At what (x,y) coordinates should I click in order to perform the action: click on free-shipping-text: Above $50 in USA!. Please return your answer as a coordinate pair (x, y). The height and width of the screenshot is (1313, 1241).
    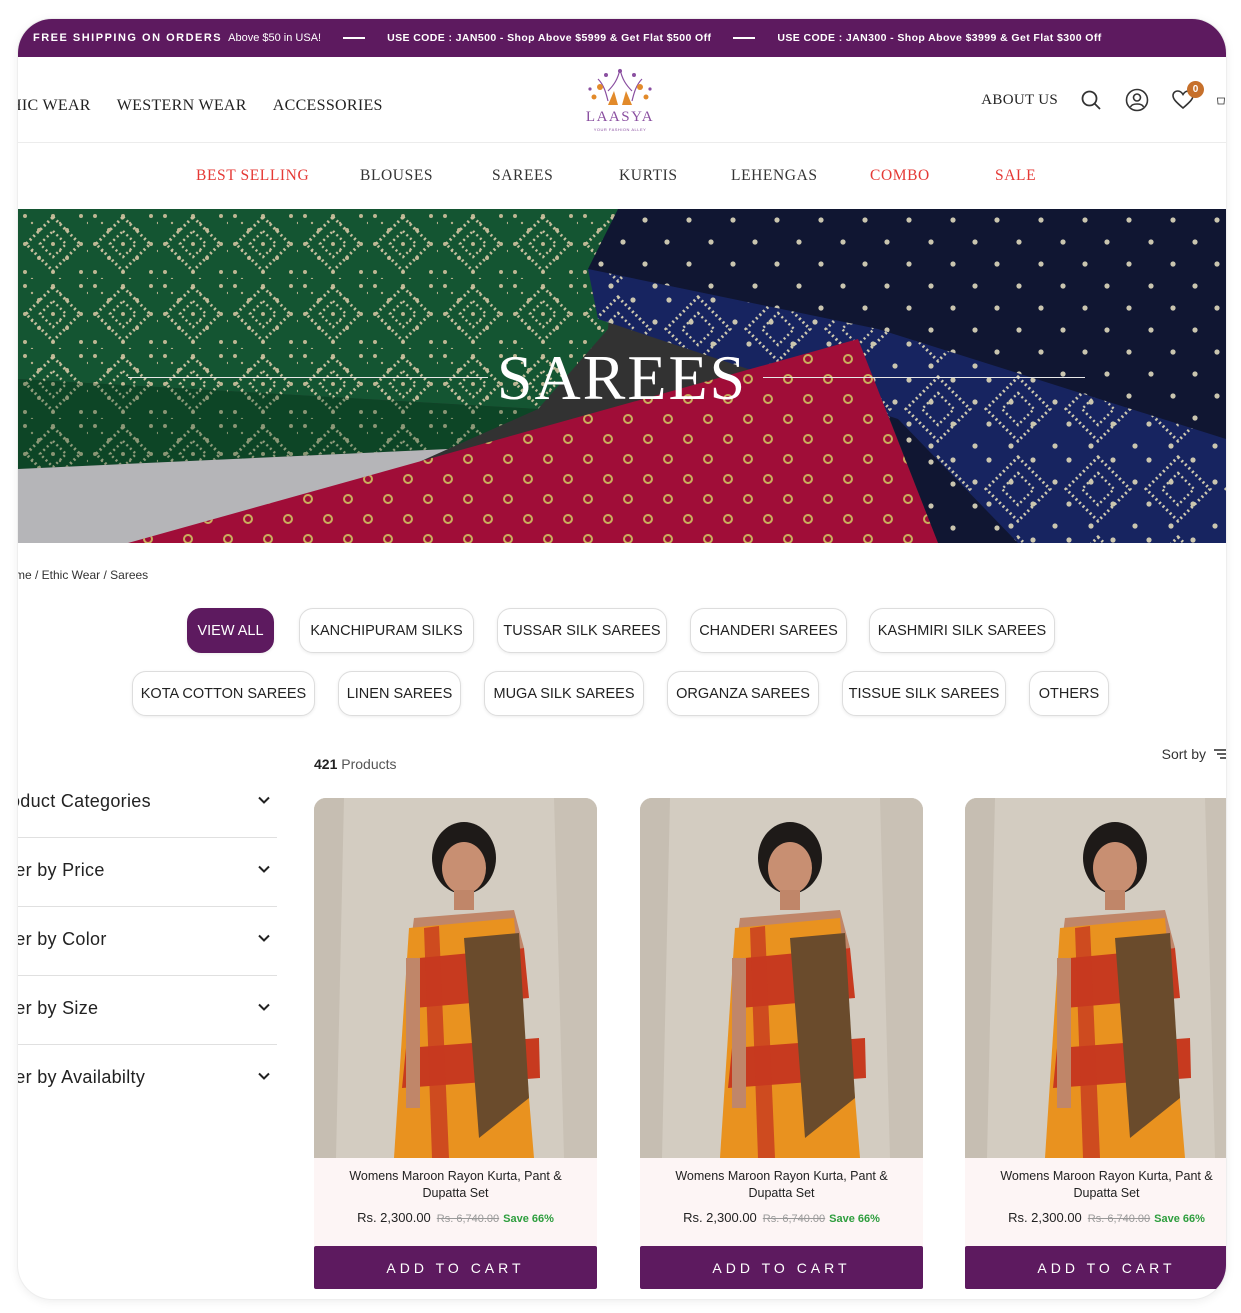
    Looking at the image, I should click on (275, 38).